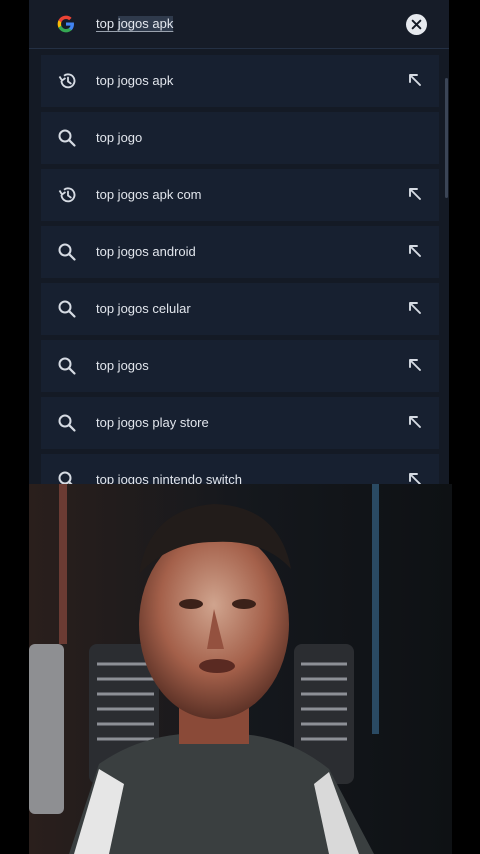  Describe the element at coordinates (135, 80) in the screenshot. I see `suggestion-label: top jogos apk` at that location.